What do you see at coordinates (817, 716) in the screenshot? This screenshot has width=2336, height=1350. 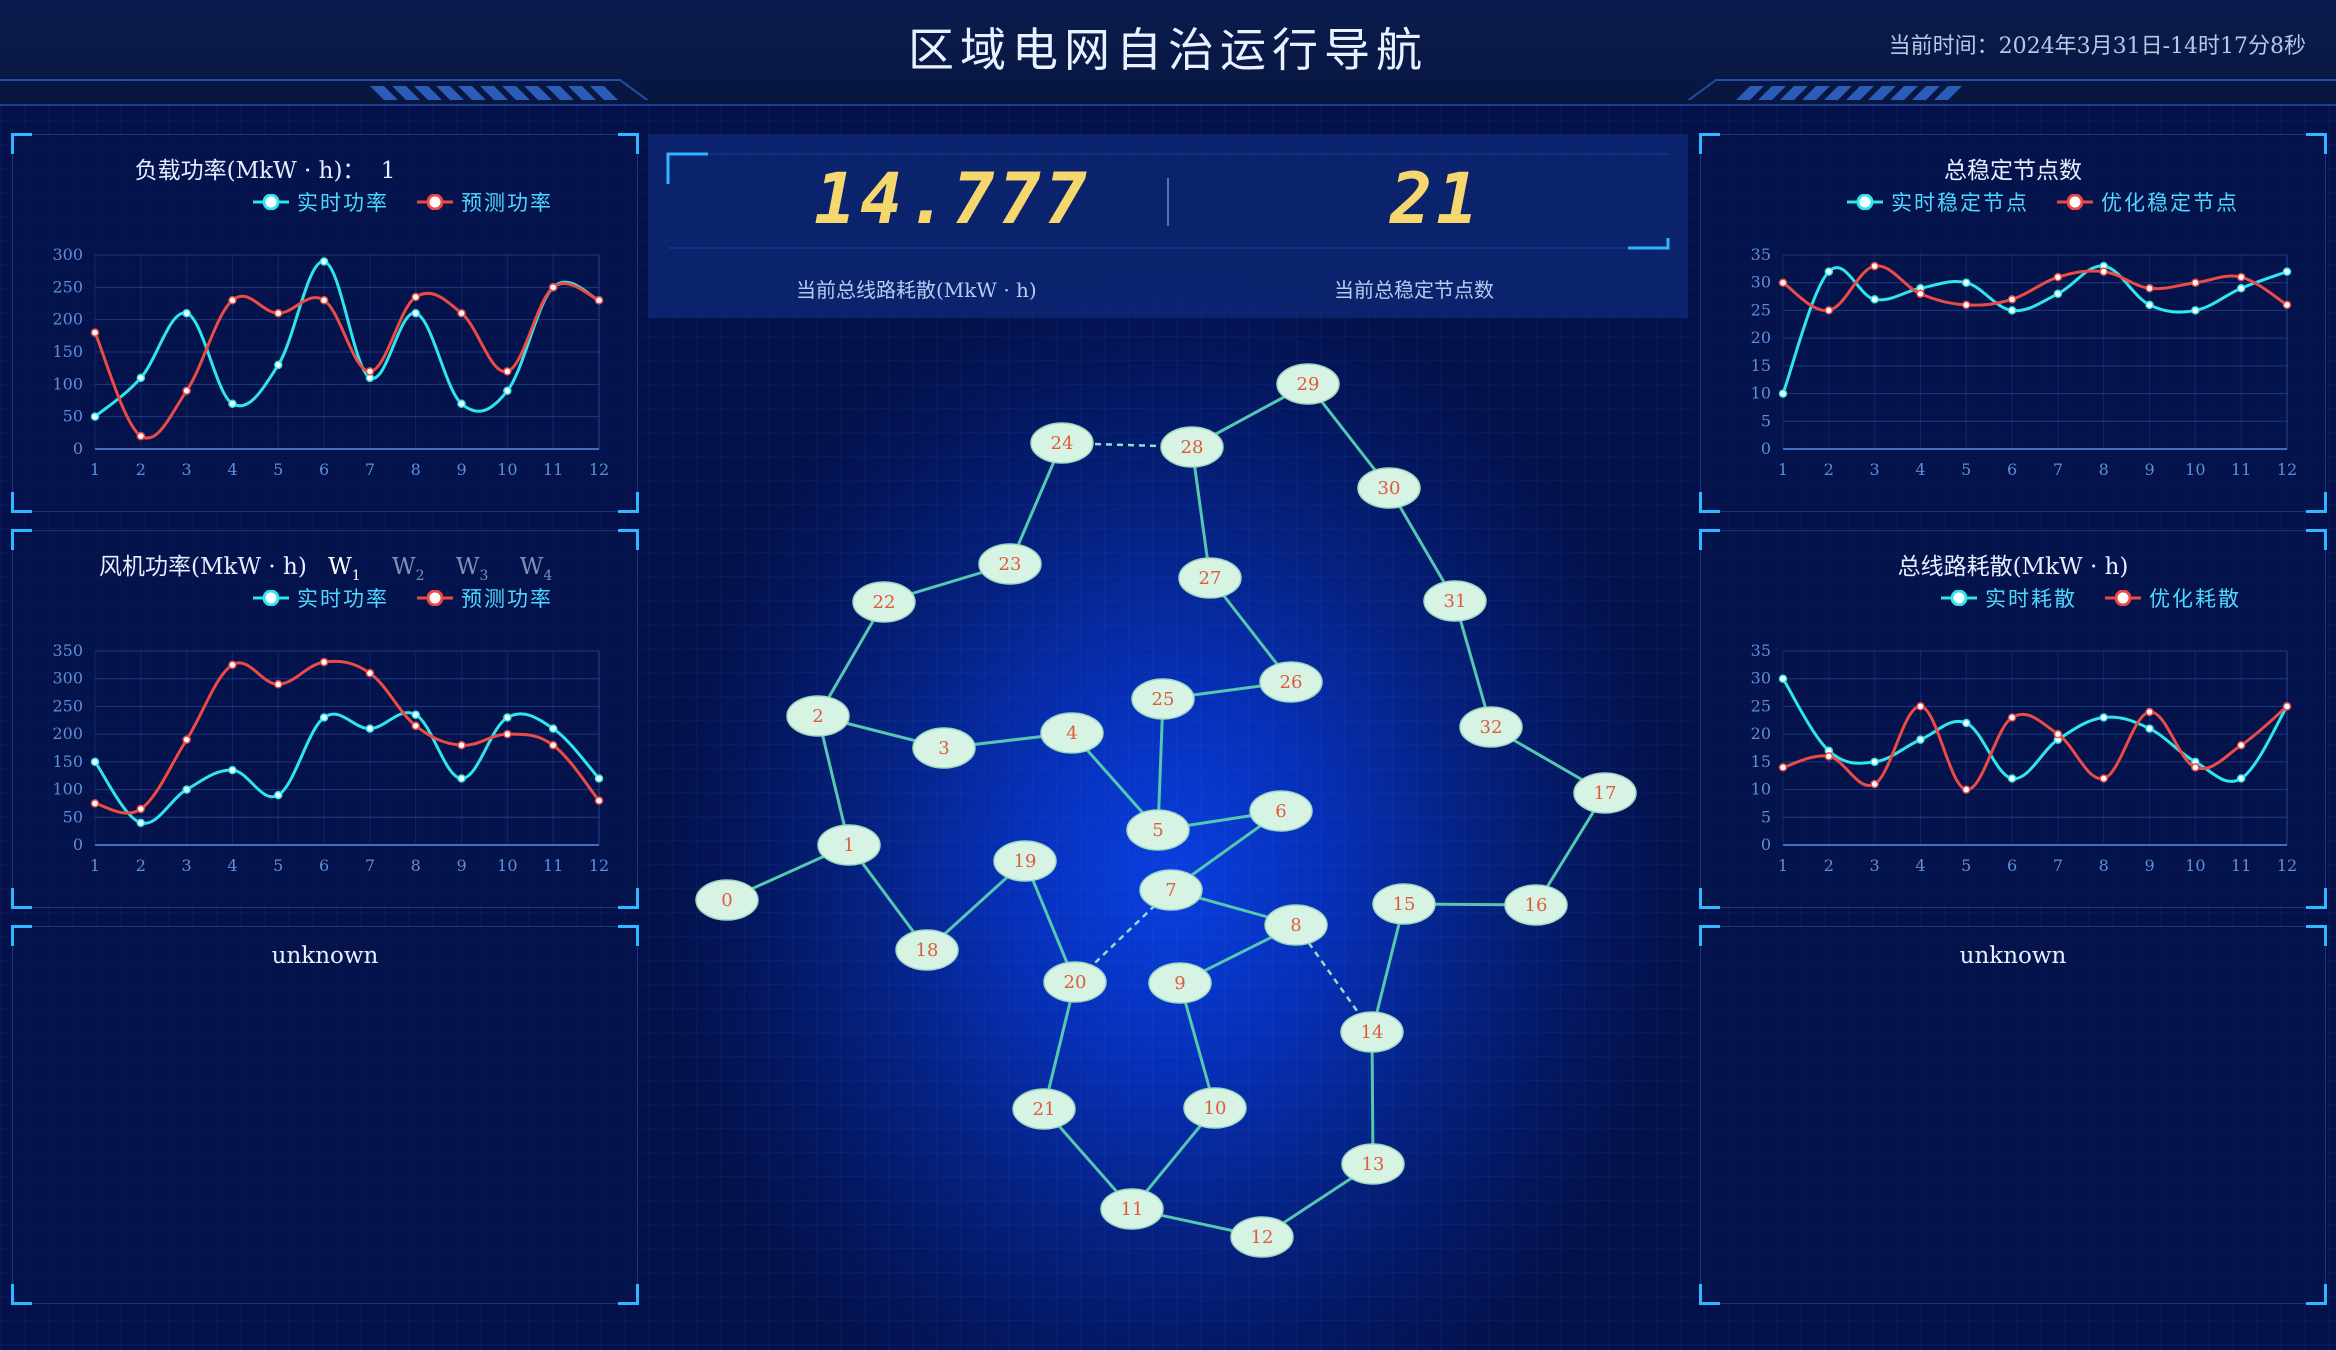 I see `node-label: 2` at bounding box center [817, 716].